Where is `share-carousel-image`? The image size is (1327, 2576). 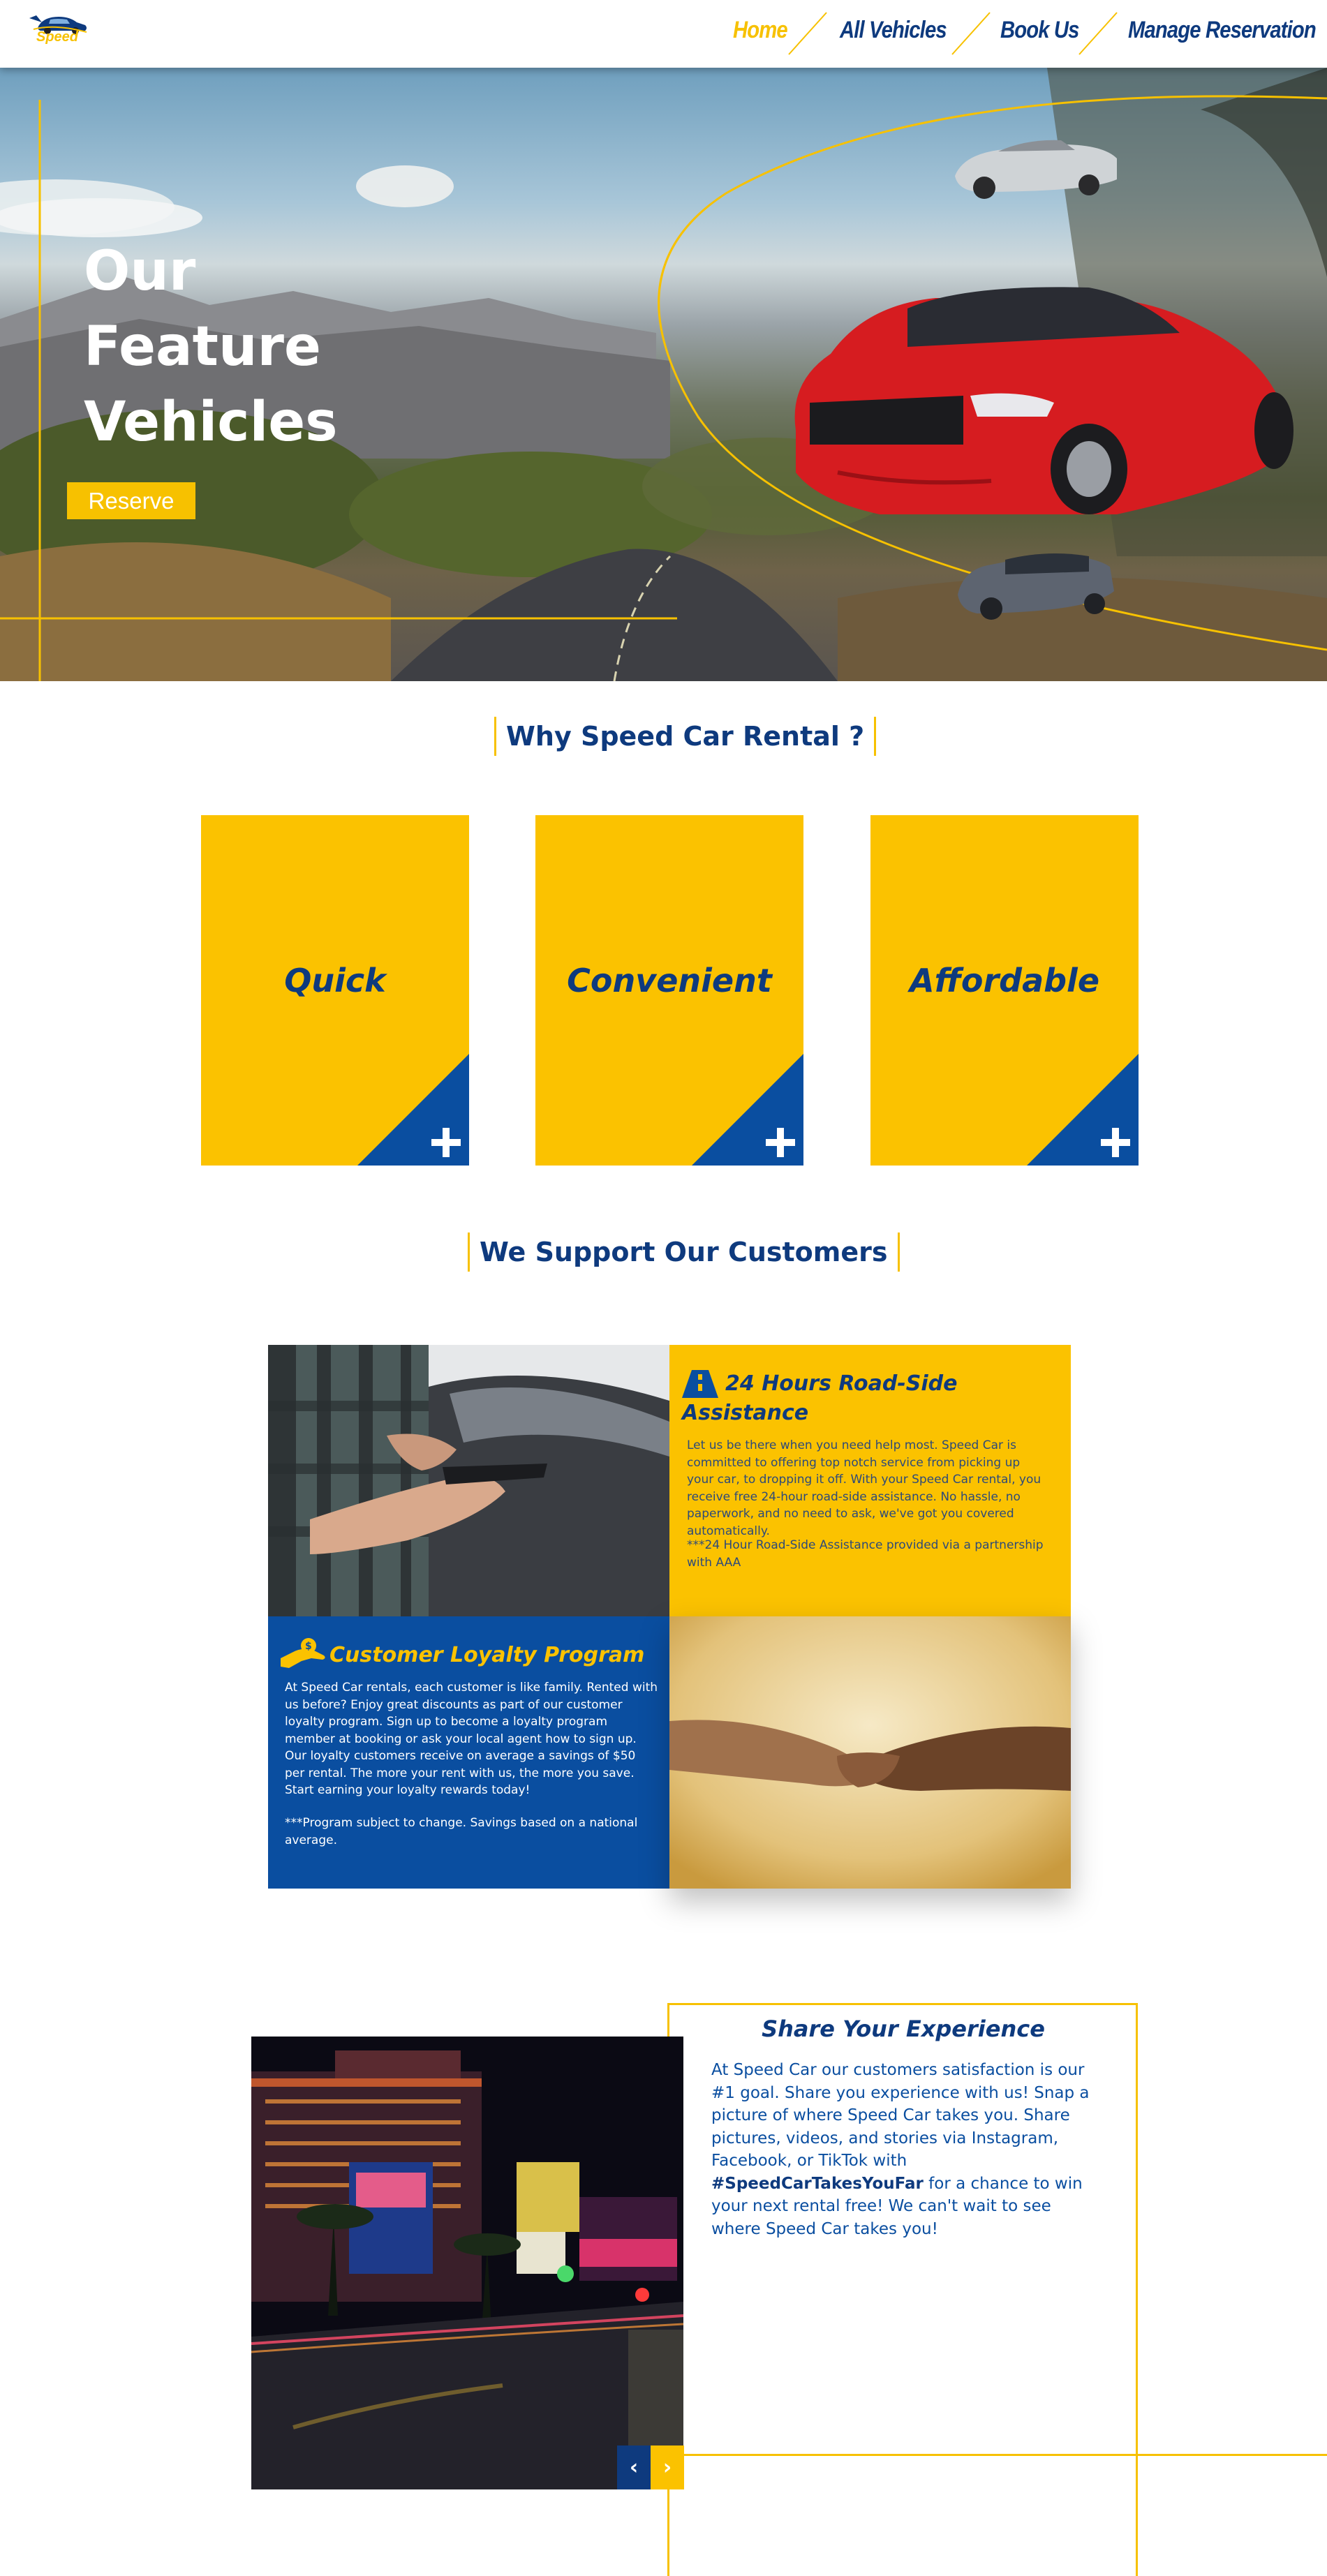 share-carousel-image is located at coordinates (467, 2263).